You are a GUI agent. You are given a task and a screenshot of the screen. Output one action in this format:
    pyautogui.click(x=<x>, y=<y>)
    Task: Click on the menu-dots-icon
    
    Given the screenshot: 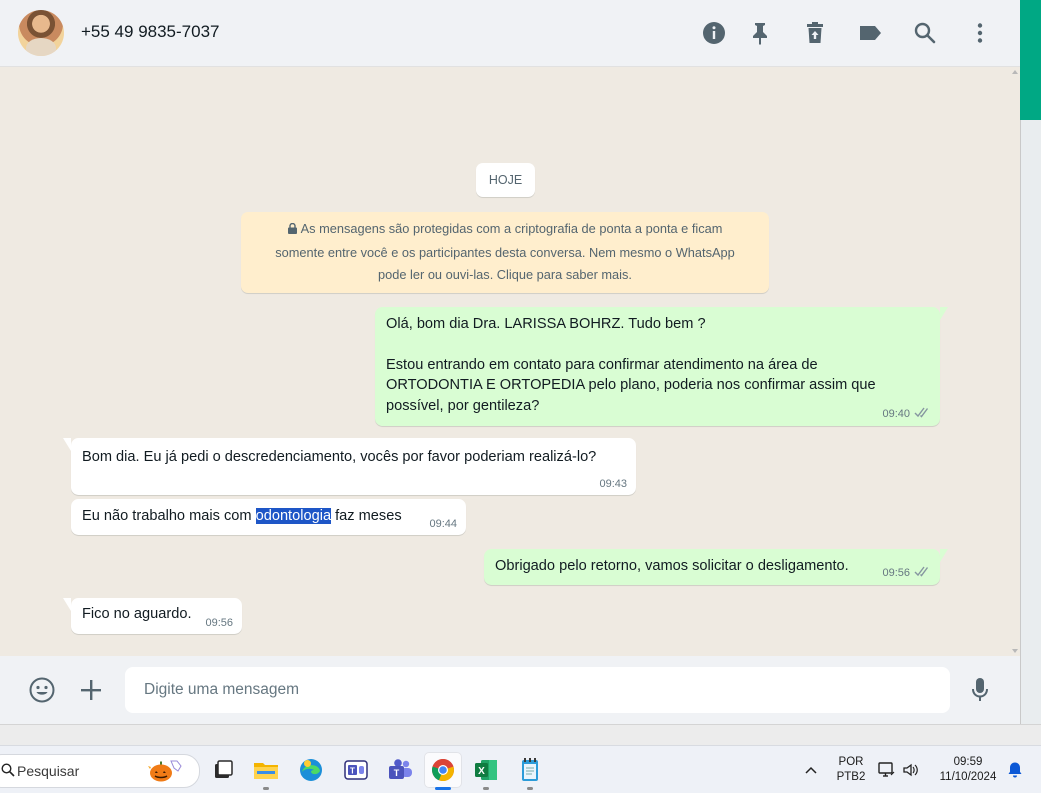 What is the action you would take?
    pyautogui.click(x=980, y=33)
    